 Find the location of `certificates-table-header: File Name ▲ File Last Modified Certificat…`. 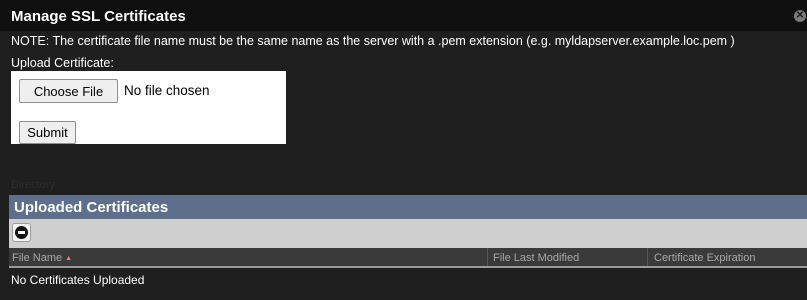

certificates-table-header: File Name ▲ File Last Modified Certificat… is located at coordinates (408, 258).